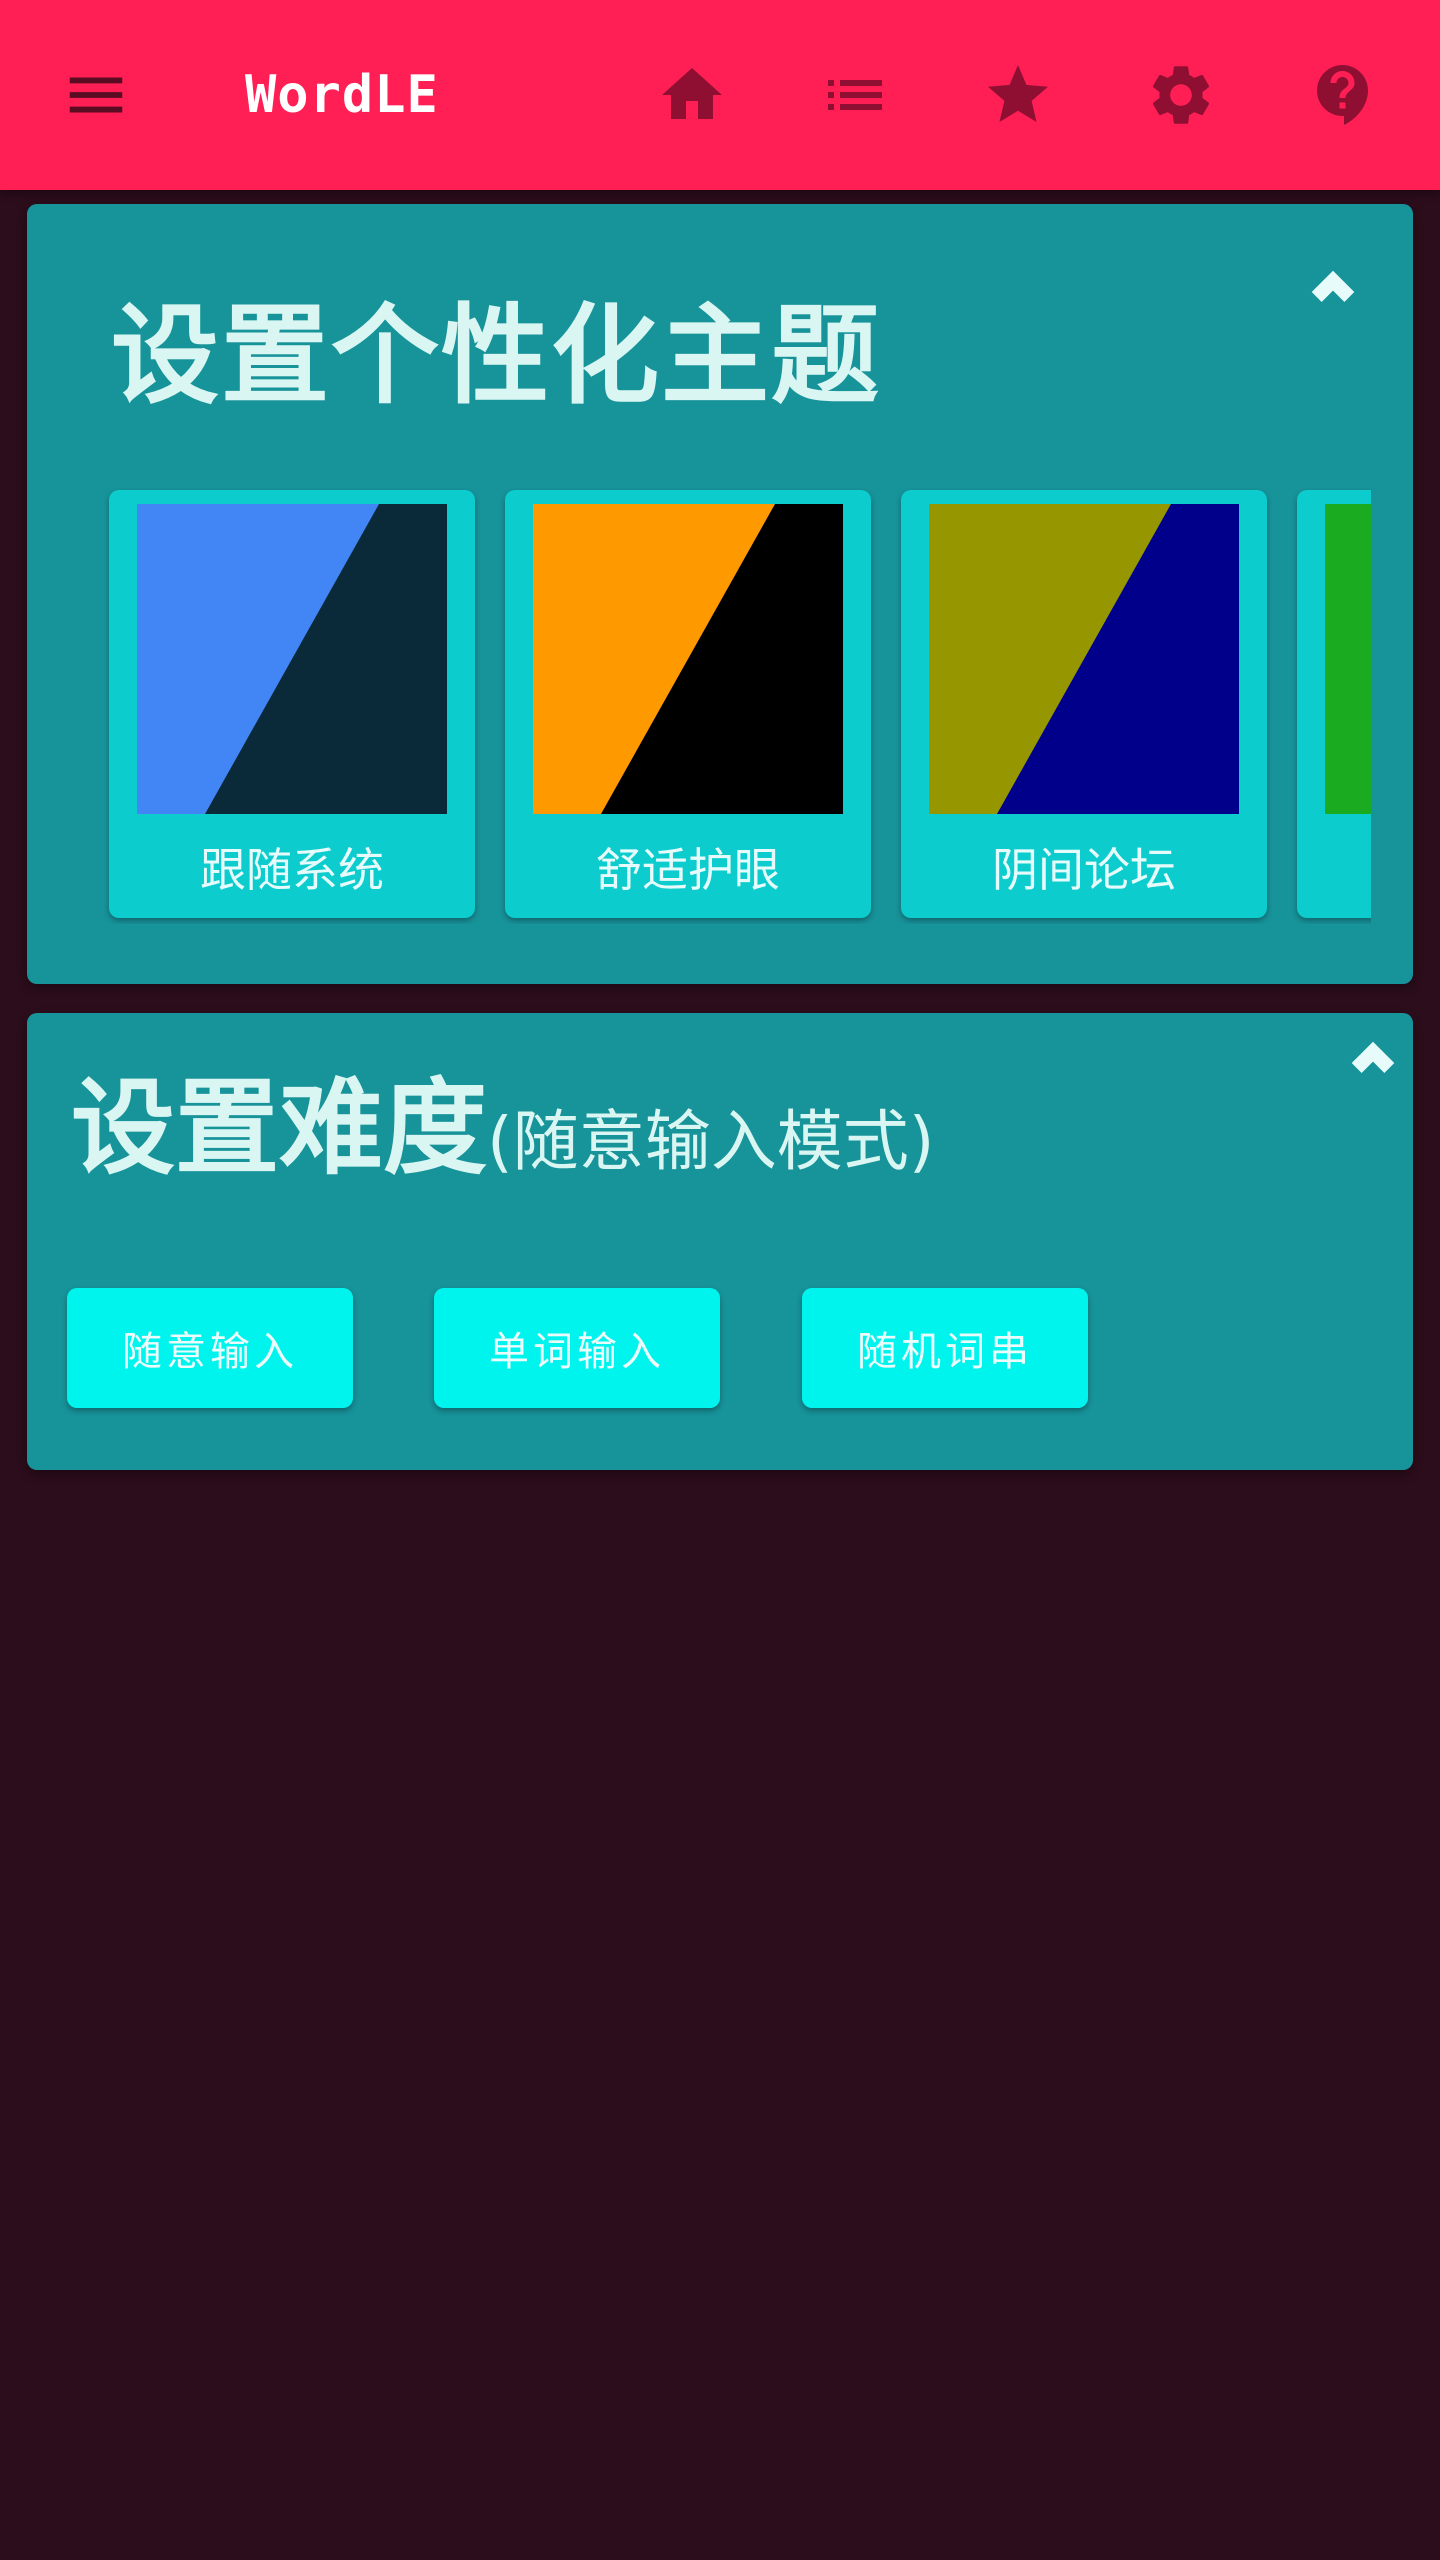  I want to click on theme-tile-forum: 阴间论坛, so click(1084, 704).